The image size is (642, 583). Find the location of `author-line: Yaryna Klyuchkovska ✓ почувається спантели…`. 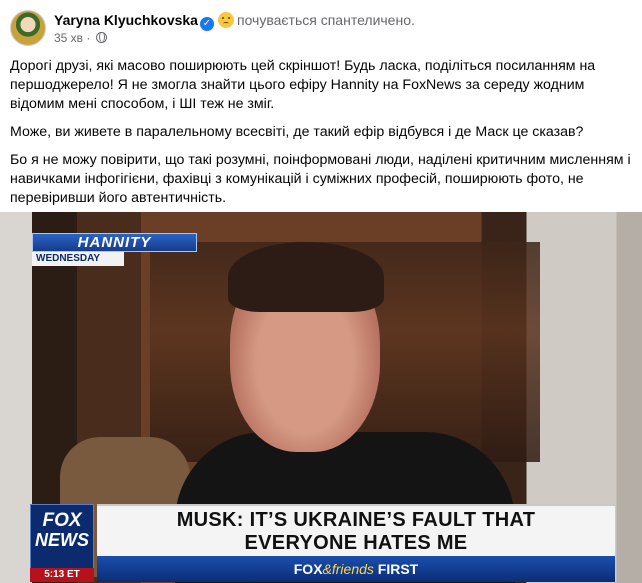

author-line: Yaryna Klyuchkovska ✓ почувається спантели… is located at coordinates (234, 21).